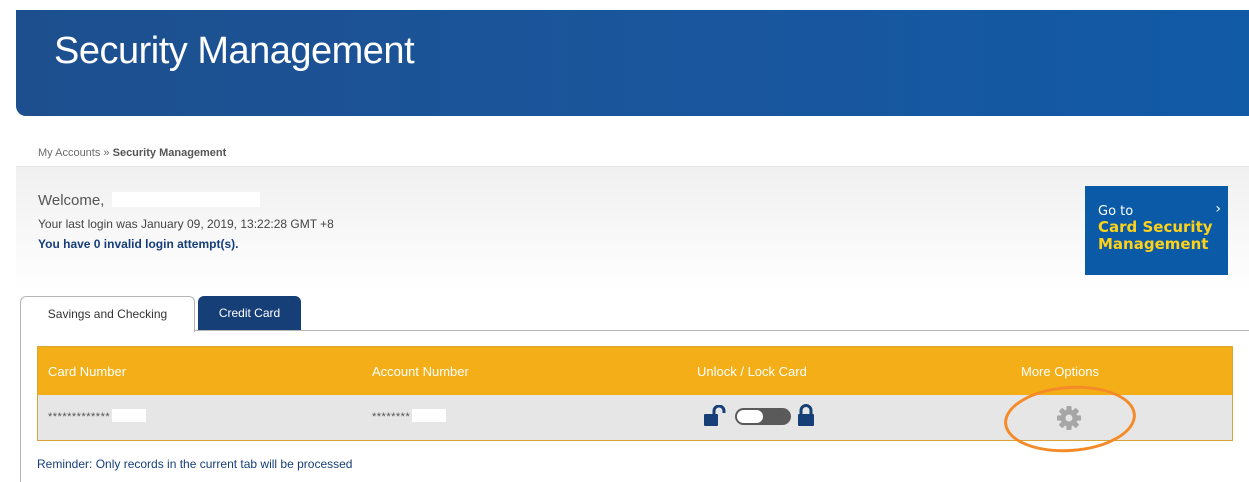 This screenshot has height=482, width=1249. What do you see at coordinates (391, 417) in the screenshot?
I see `account-number-masked: ********` at bounding box center [391, 417].